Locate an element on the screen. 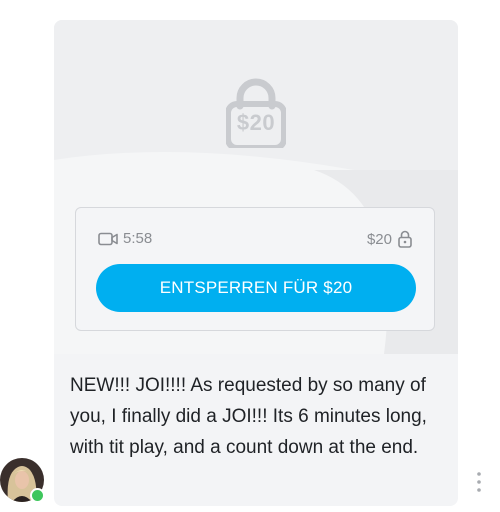  video-camera-icon is located at coordinates (108, 238).